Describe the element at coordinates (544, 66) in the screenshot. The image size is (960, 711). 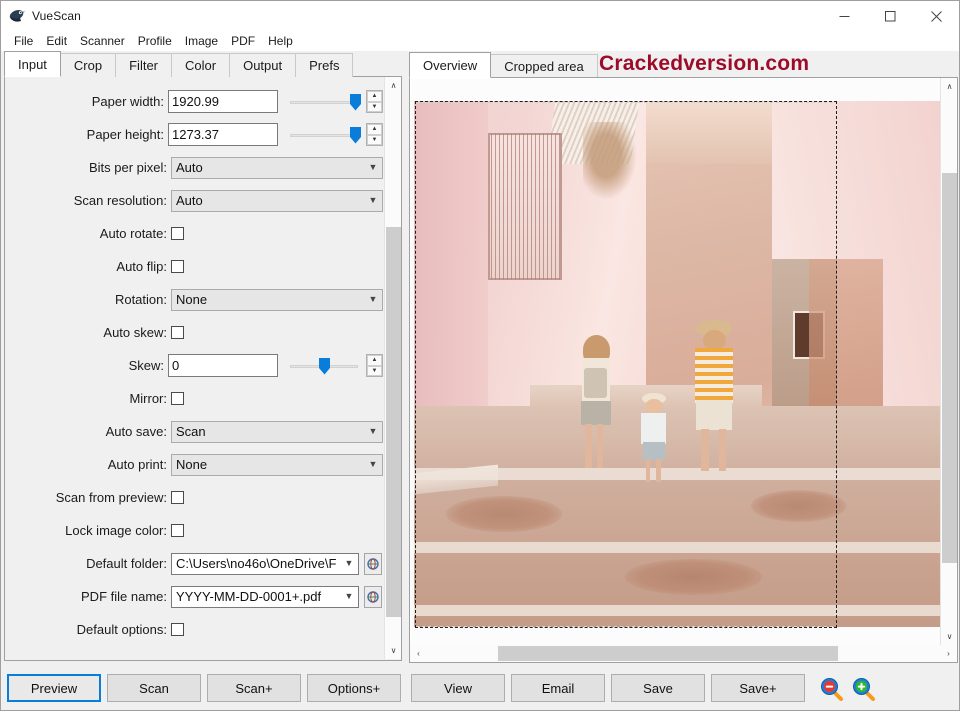
I see `tab-cropped-area: Cropped area` at that location.